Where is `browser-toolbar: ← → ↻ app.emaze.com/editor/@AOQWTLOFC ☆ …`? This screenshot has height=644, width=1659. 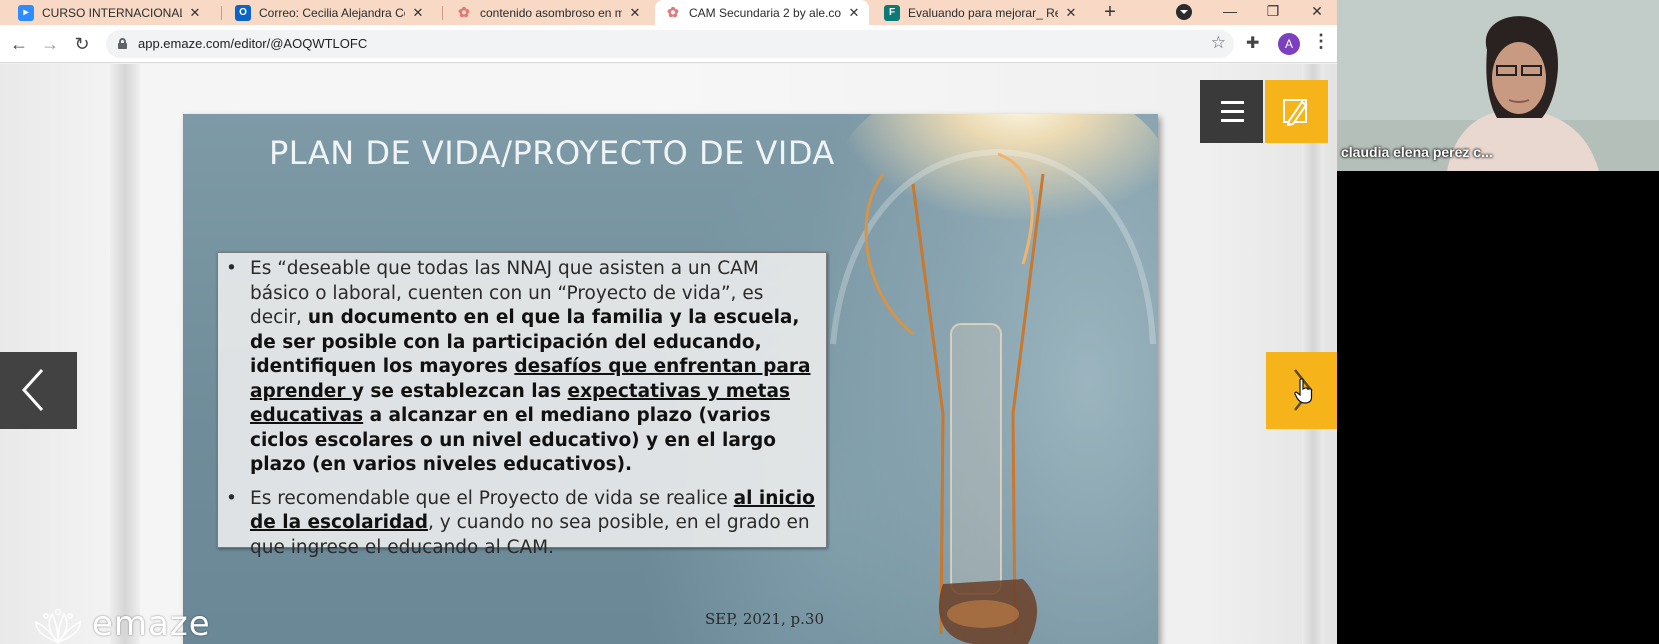 browser-toolbar: ← → ↻ app.emaze.com/editor/@AOQWTLOFC ☆ … is located at coordinates (668, 44).